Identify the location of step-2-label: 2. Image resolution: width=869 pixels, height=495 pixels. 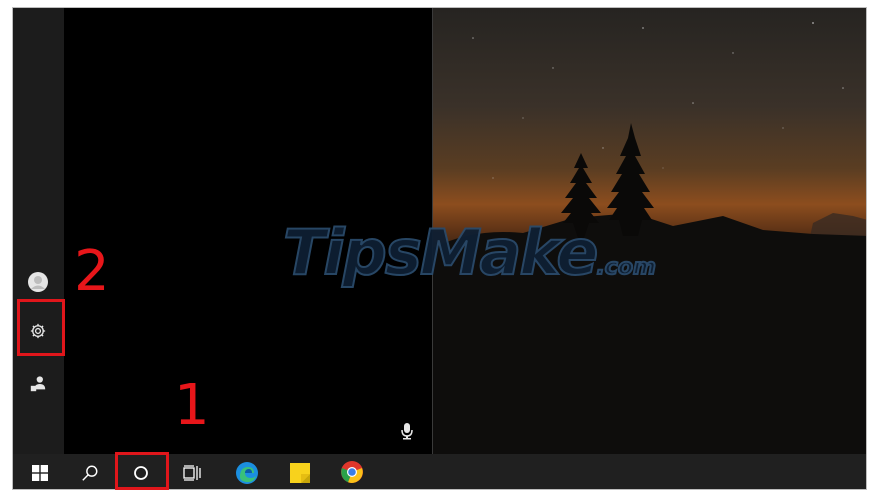
(92, 271).